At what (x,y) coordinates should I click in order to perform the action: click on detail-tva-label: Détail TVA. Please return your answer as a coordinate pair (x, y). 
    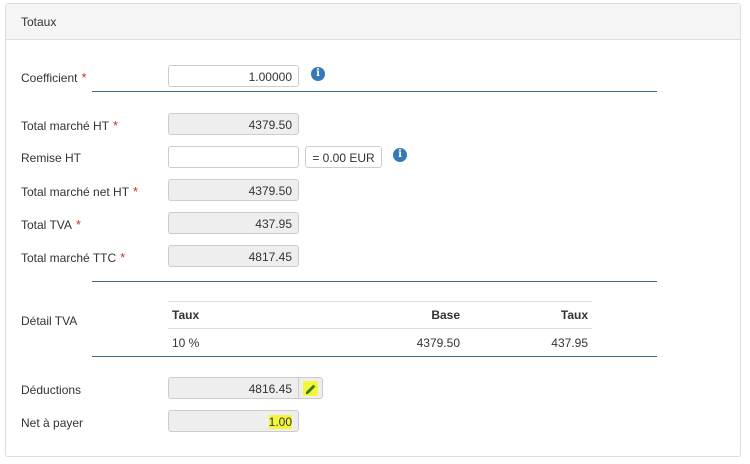
    Looking at the image, I should click on (49, 321).